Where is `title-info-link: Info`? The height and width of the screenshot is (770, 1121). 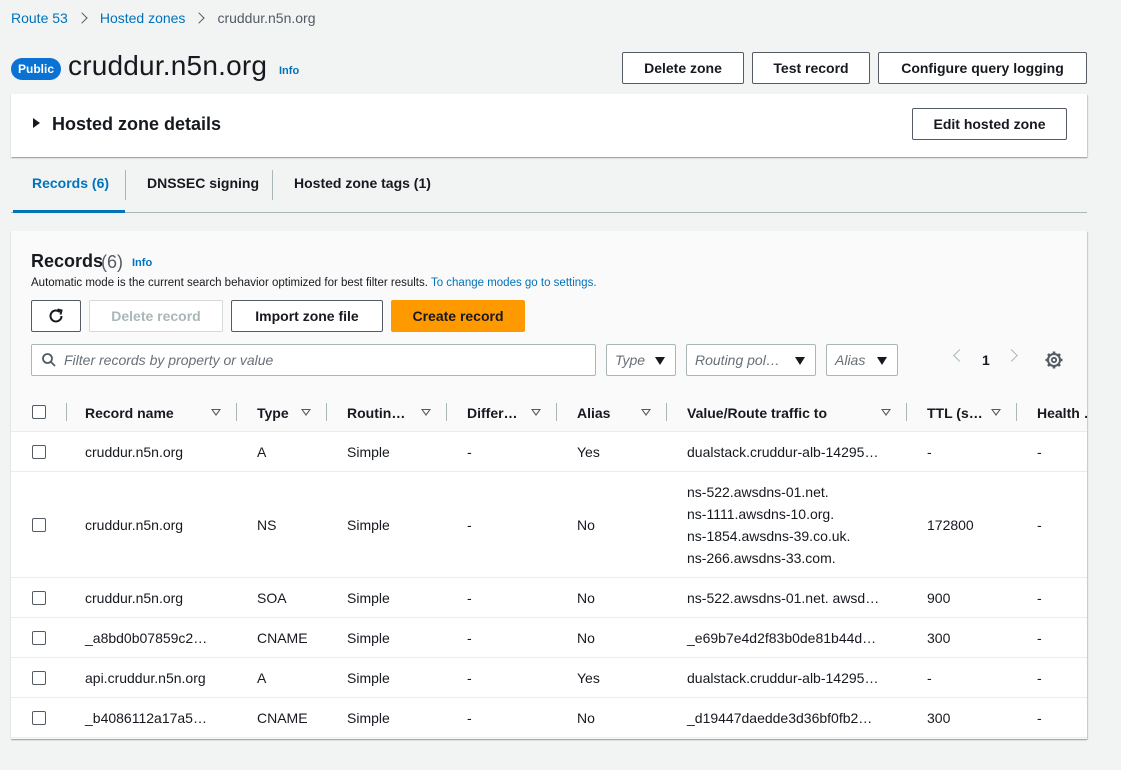 title-info-link: Info is located at coordinates (289, 71).